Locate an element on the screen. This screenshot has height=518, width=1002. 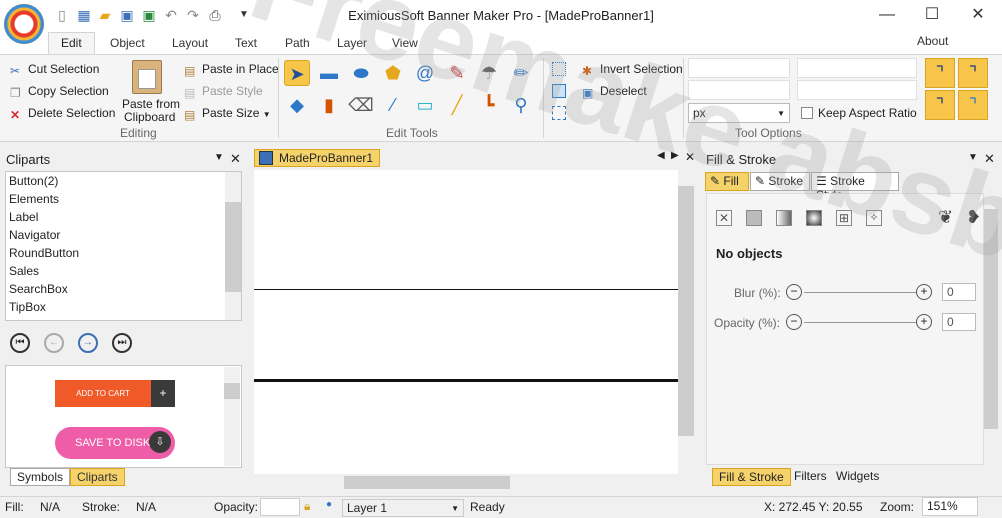
opacity-slider is located at coordinates (860, 322).